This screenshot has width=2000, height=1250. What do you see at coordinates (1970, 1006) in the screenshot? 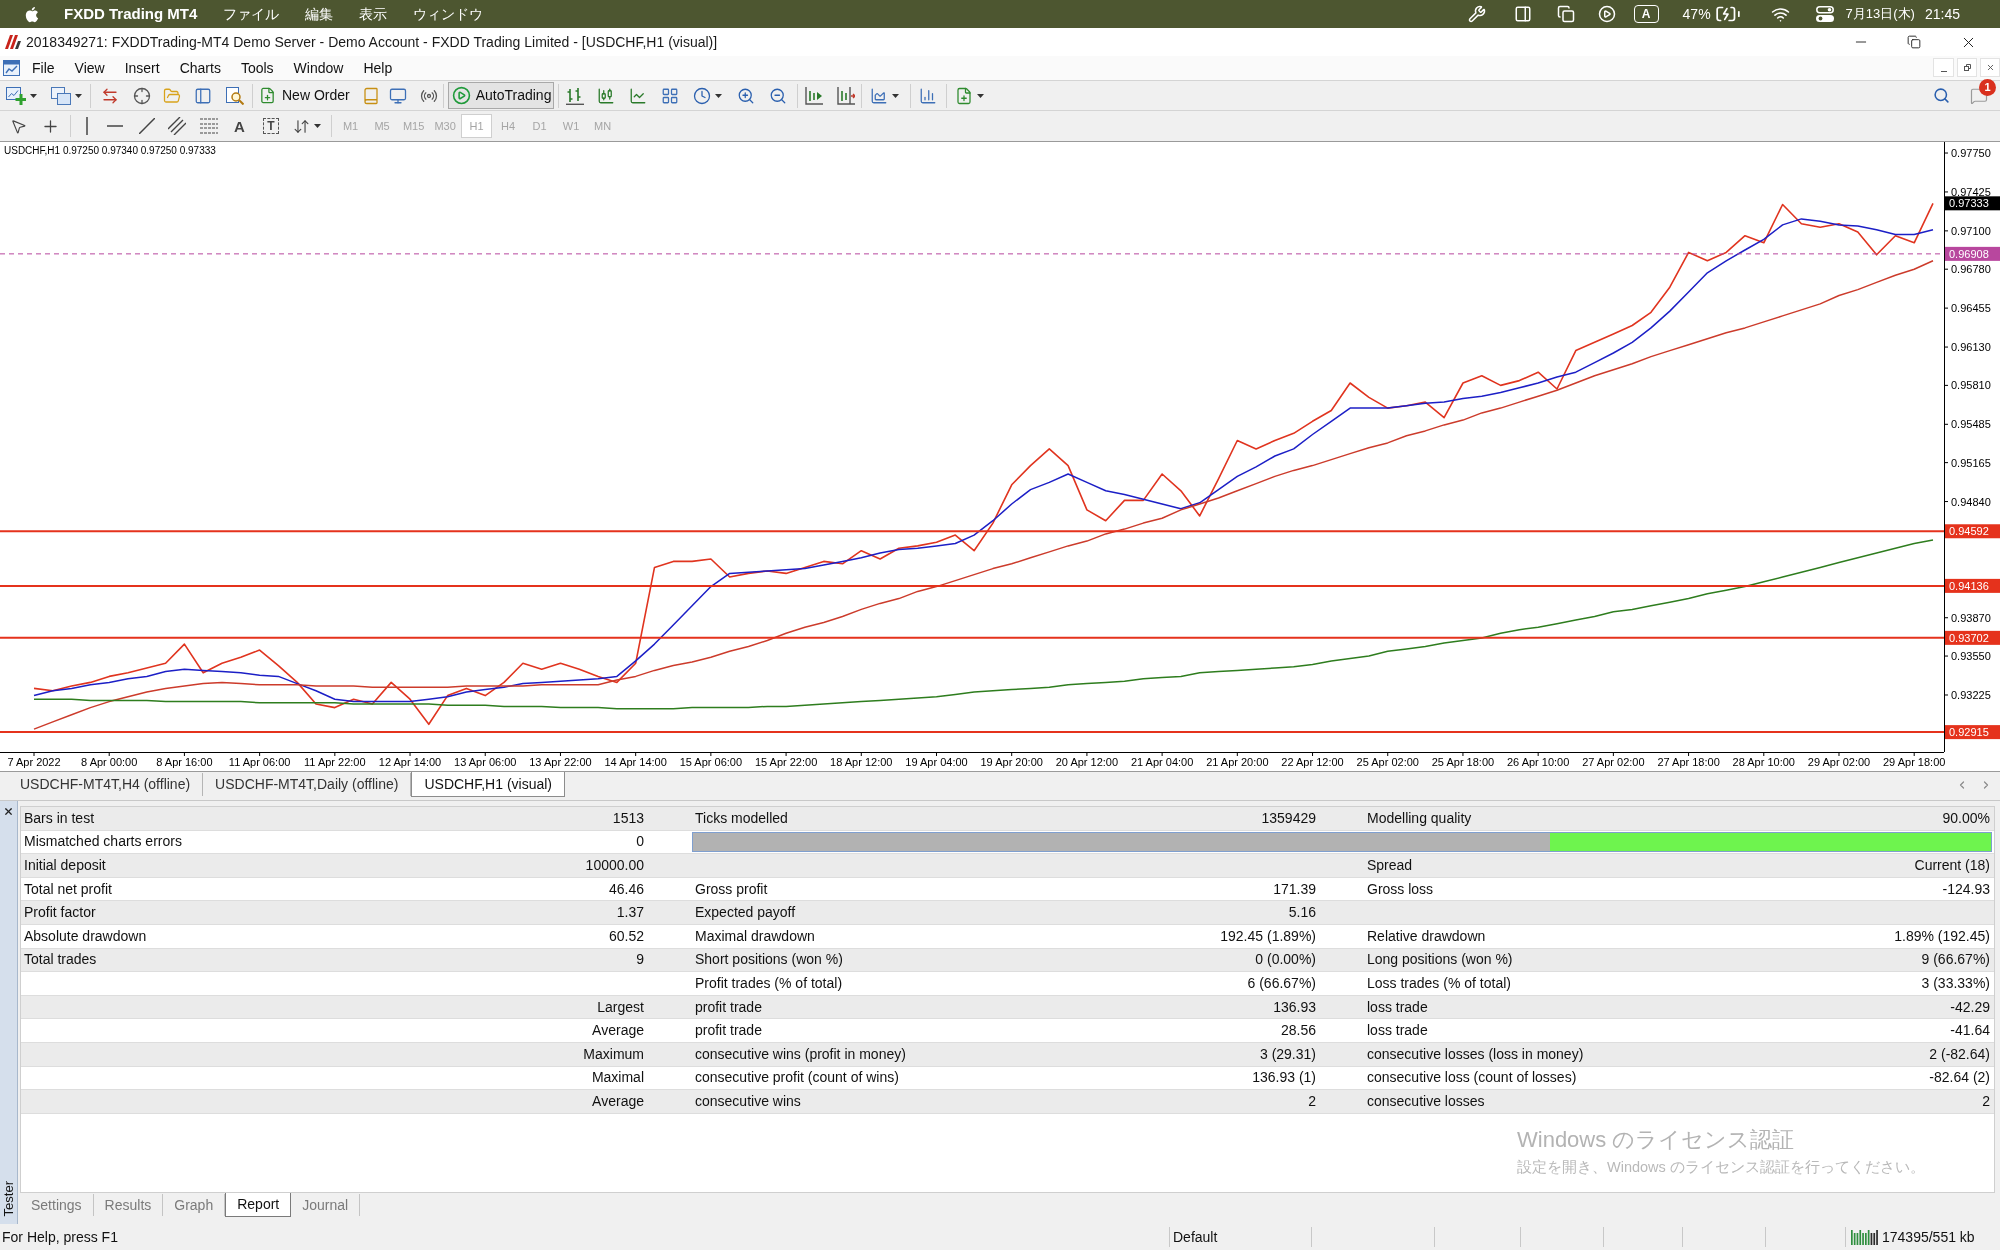
I see `stat-value: -42.29` at bounding box center [1970, 1006].